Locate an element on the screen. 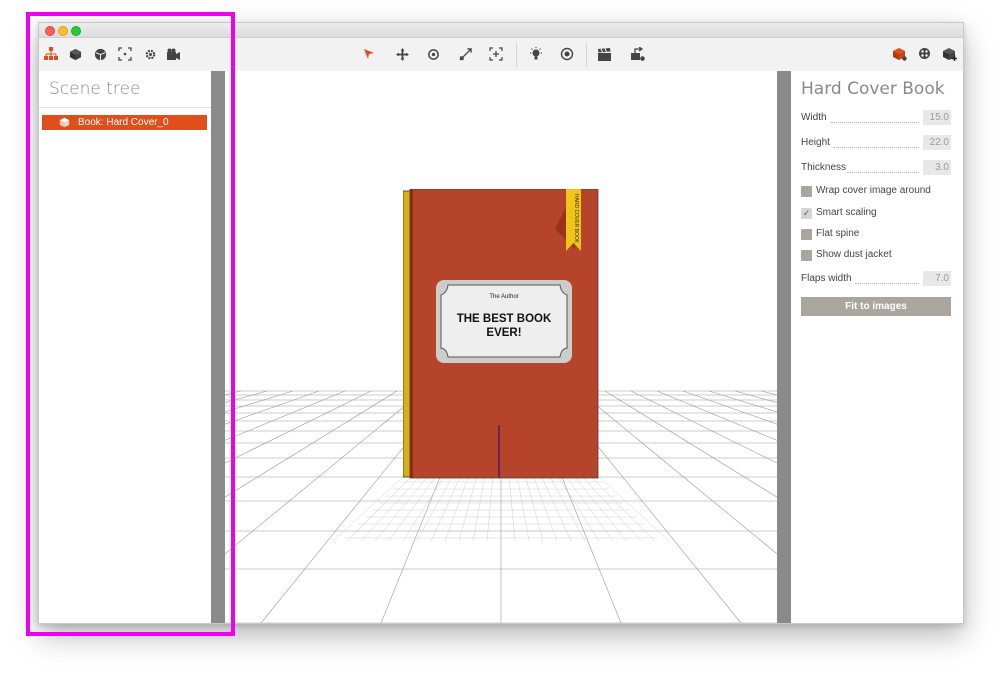 The height and width of the screenshot is (677, 1000). flat-spine-checkbox: Flat spine is located at coordinates (881, 235).